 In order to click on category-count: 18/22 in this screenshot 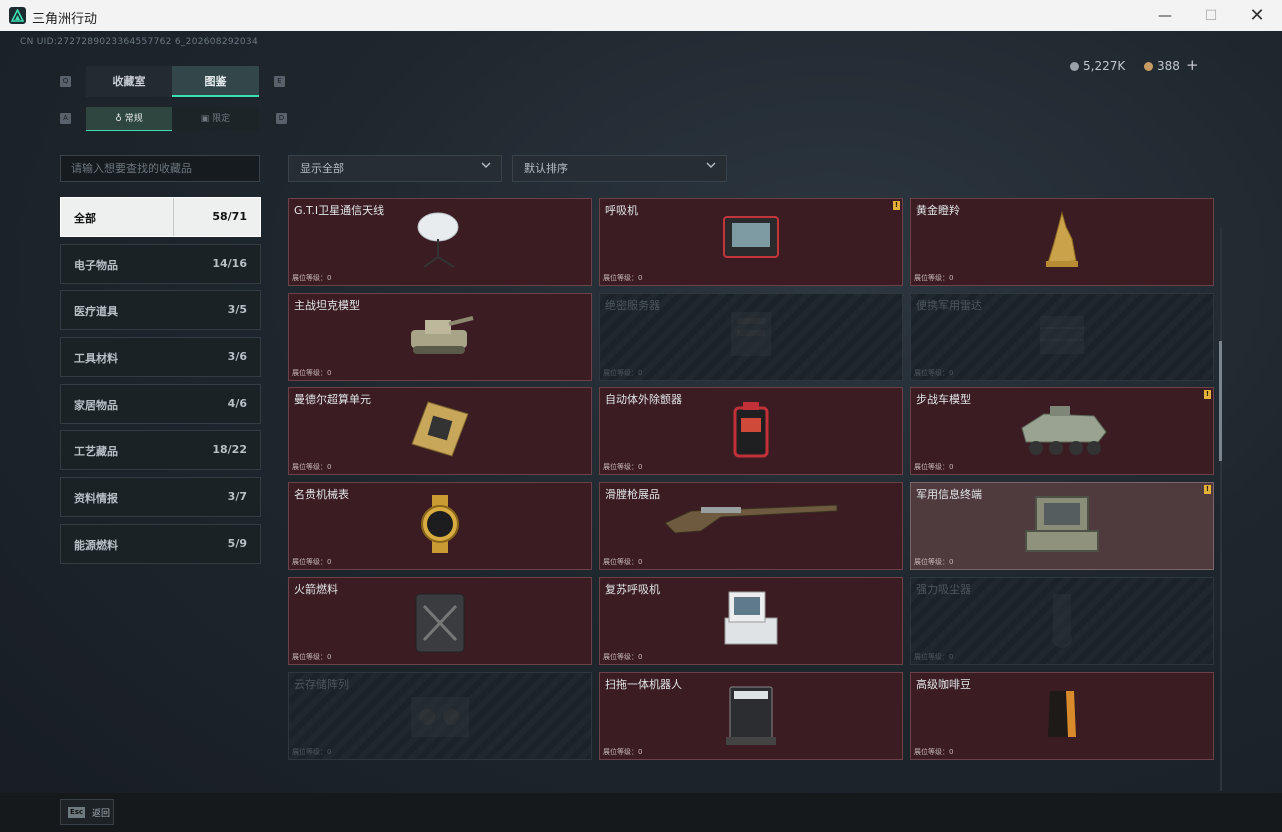, I will do `click(229, 450)`.